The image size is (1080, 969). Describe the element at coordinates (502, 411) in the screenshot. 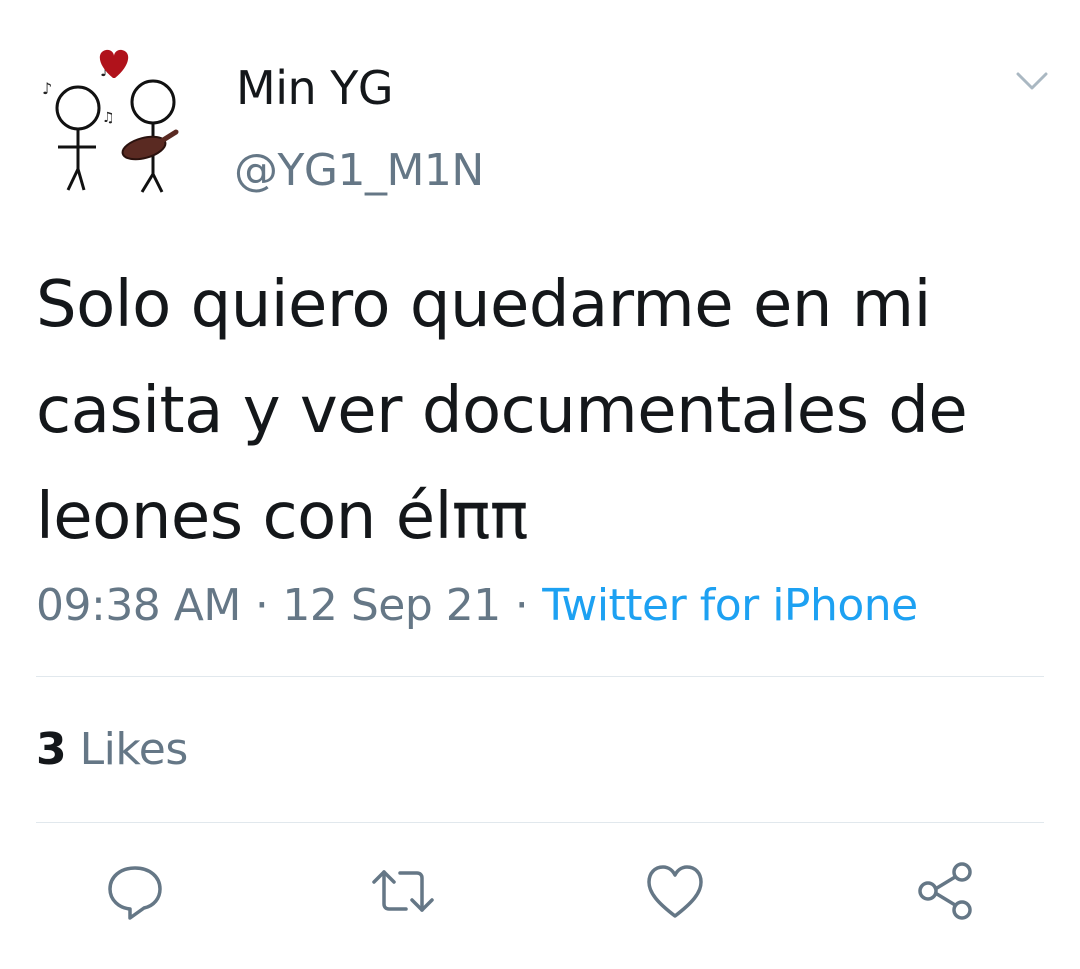

I see `tweet-text-line: casita y ver documentales de` at that location.